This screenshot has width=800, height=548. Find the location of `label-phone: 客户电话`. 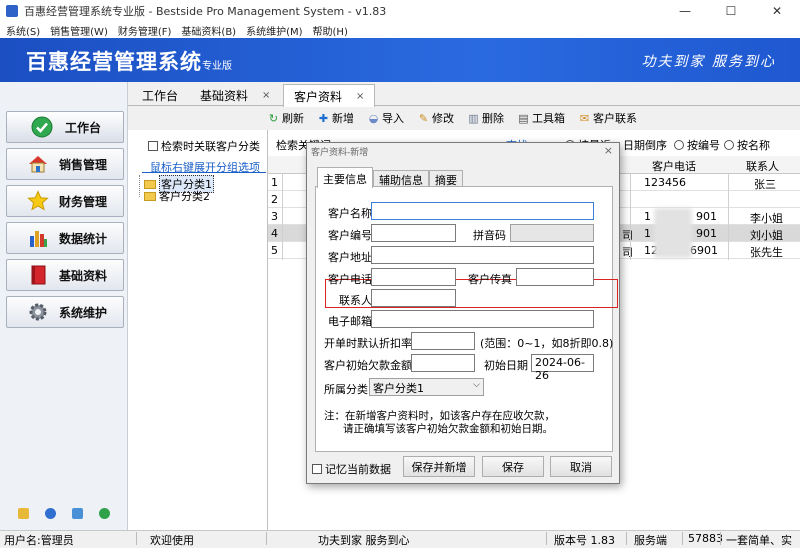

label-phone: 客户电话 is located at coordinates (350, 279).